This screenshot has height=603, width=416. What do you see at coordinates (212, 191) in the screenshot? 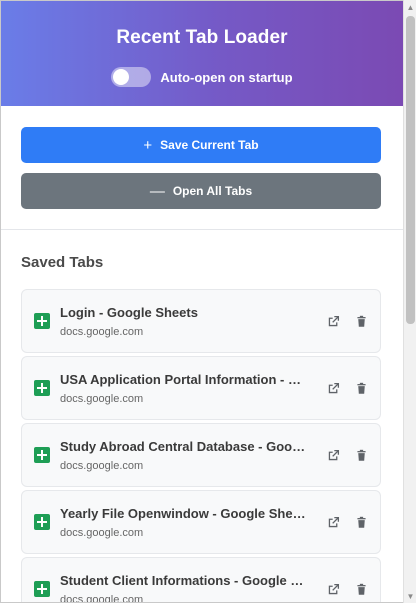
I see `open-all-tabs-label: Open All Tabs` at bounding box center [212, 191].